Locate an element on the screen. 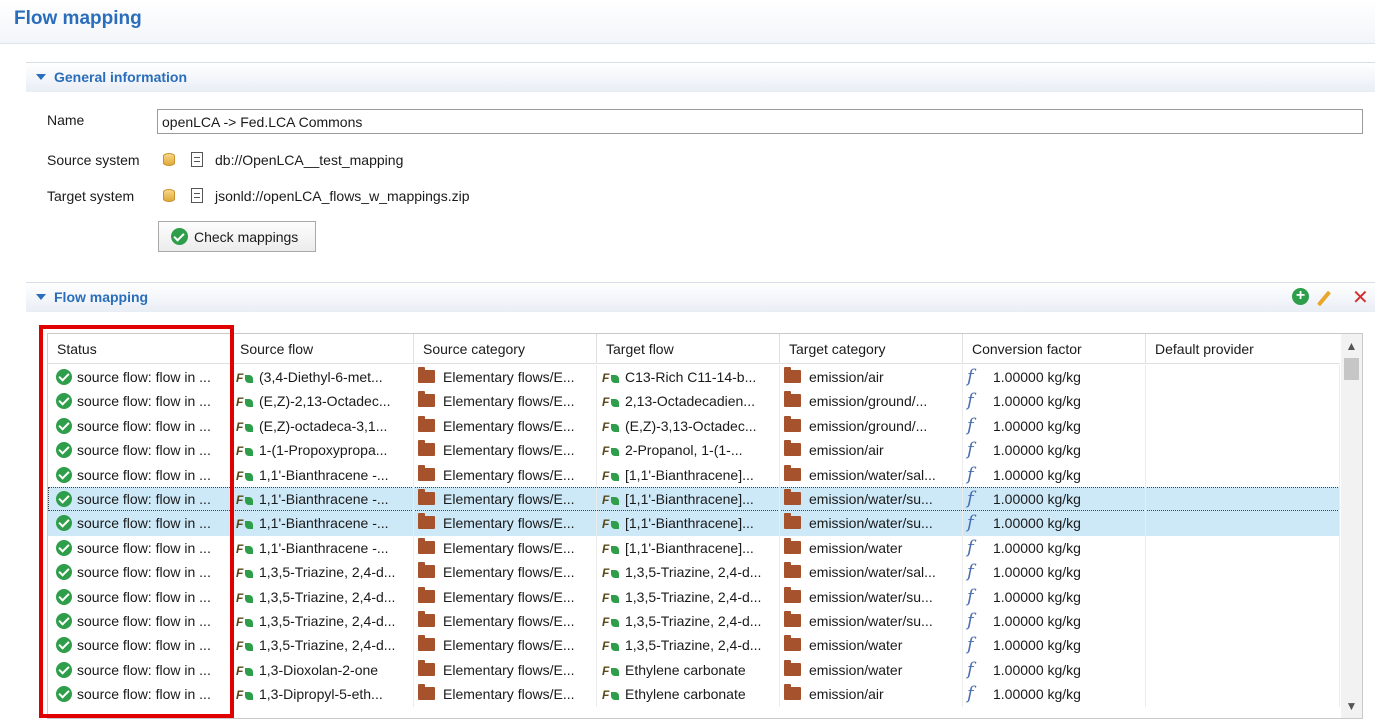 Image resolution: width=1375 pixels, height=719 pixels. scroll-thumb is located at coordinates (1351, 369).